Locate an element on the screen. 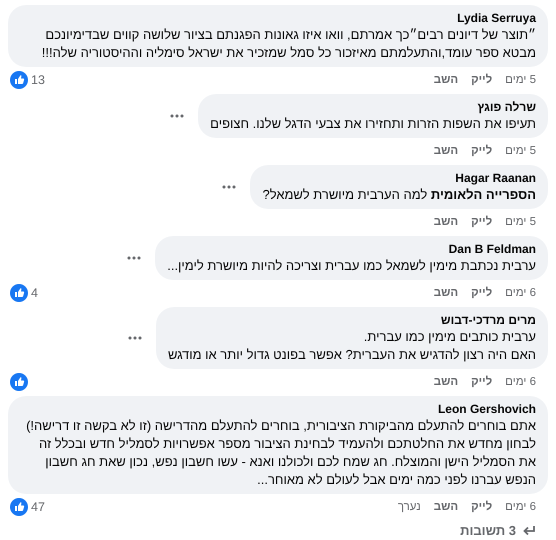 This screenshot has height=540, width=556. edited-label: נערך is located at coordinates (409, 507).